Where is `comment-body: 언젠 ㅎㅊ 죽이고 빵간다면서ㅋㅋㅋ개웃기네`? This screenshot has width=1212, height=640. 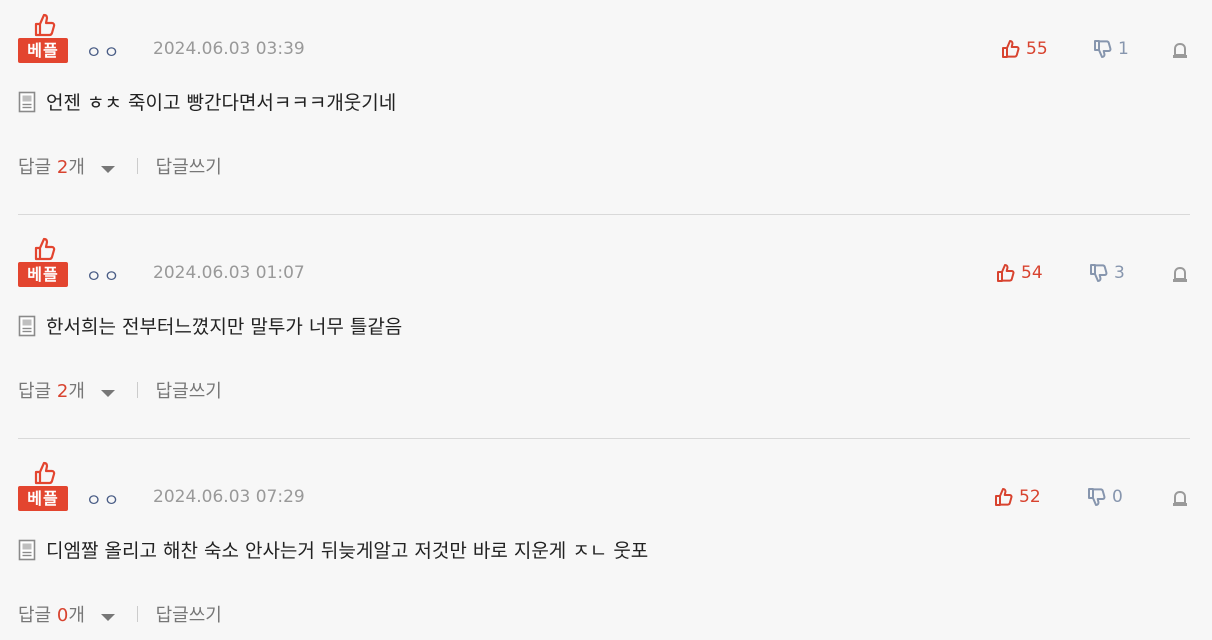
comment-body: 언젠 ㅎㅊ 죽이고 빵간다면서ㅋㅋㅋ개웃기네 is located at coordinates (207, 101).